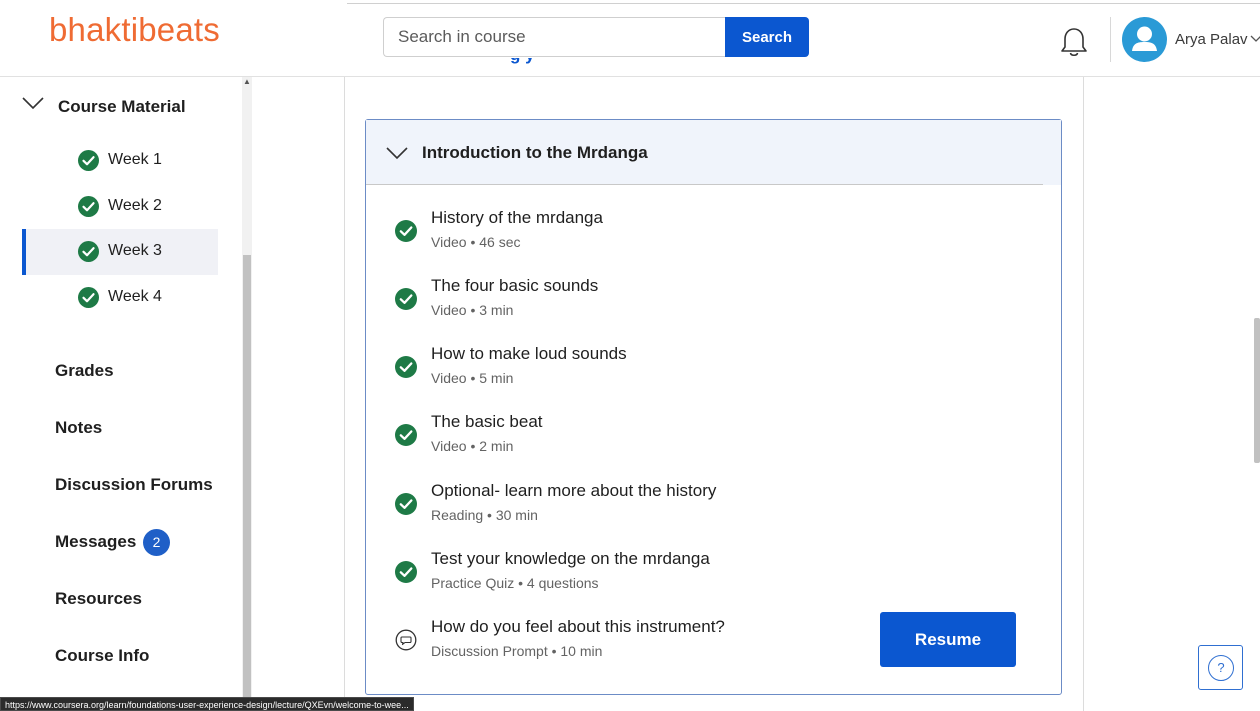 The image size is (1260, 711). I want to click on item-title: History of the mrdanga, so click(517, 218).